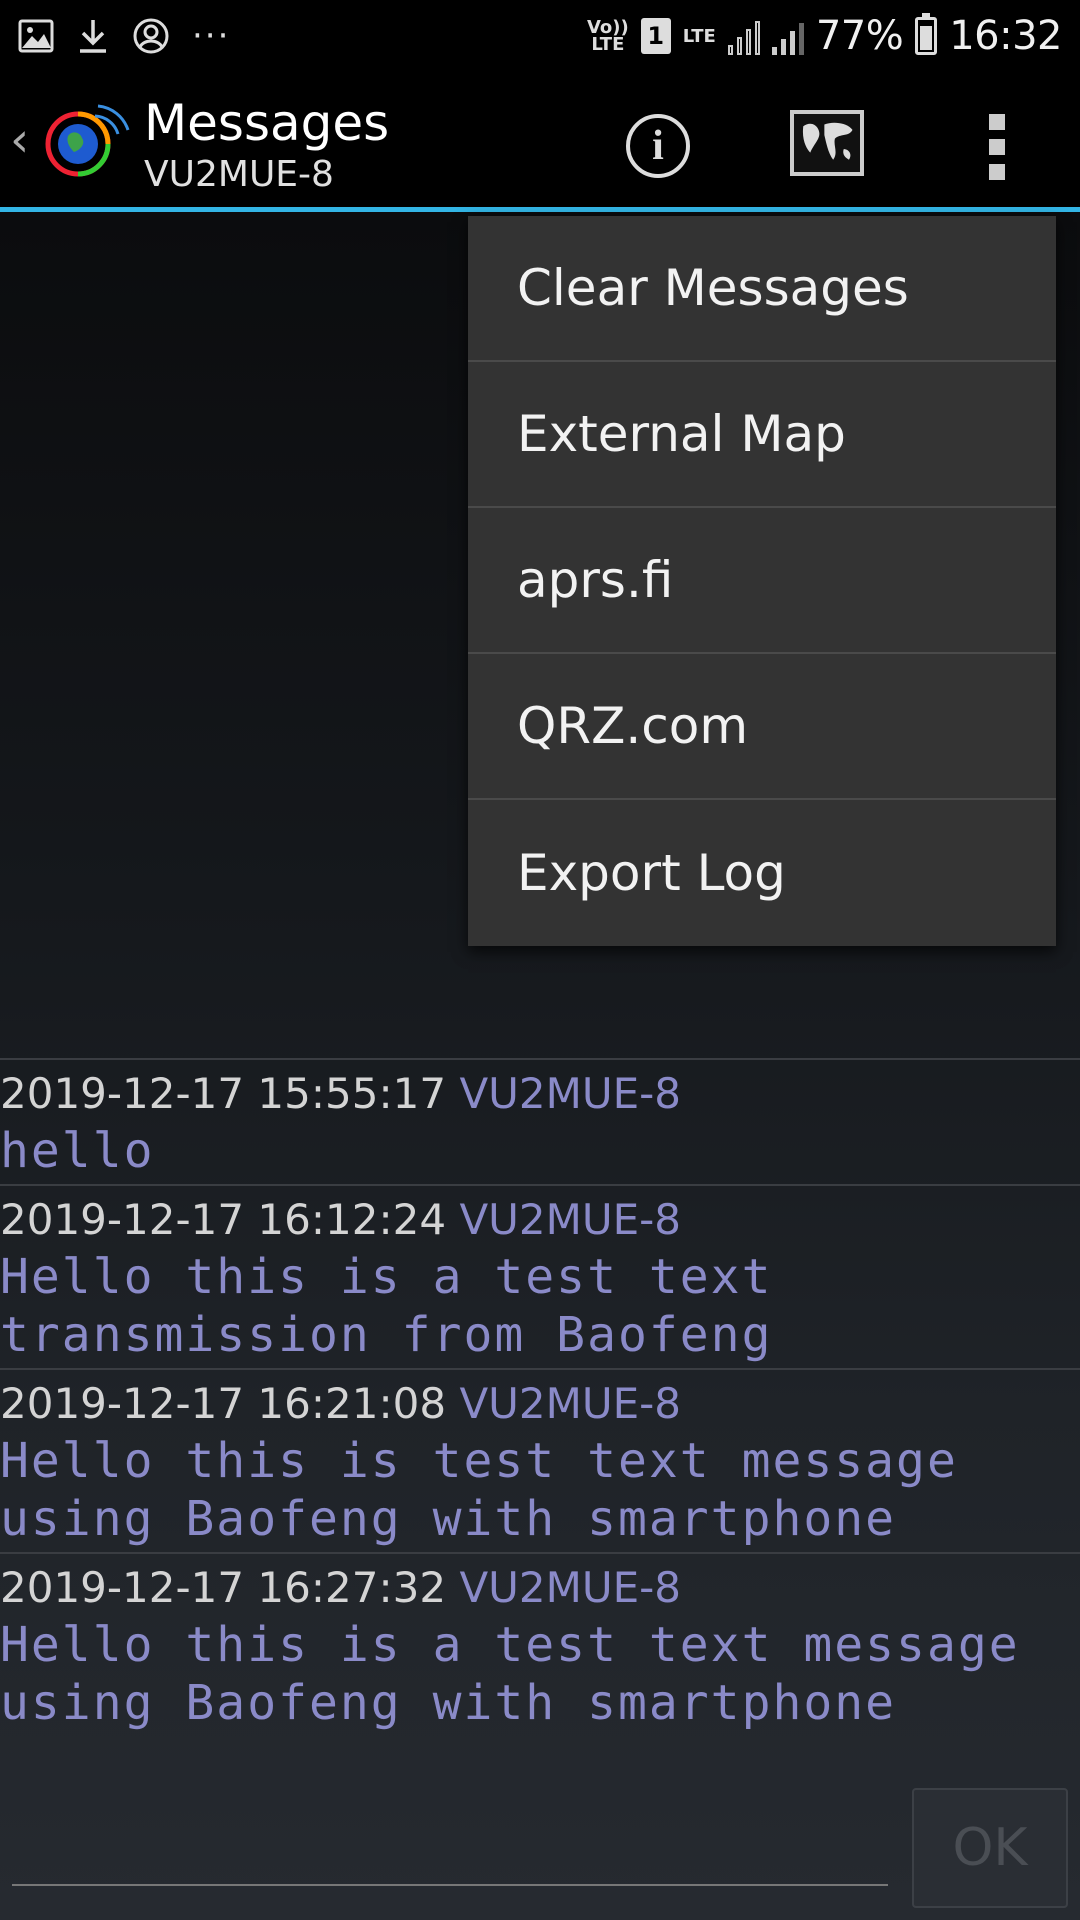 The width and height of the screenshot is (1080, 1920). What do you see at coordinates (743, 36) in the screenshot?
I see `signal-strength-icon` at bounding box center [743, 36].